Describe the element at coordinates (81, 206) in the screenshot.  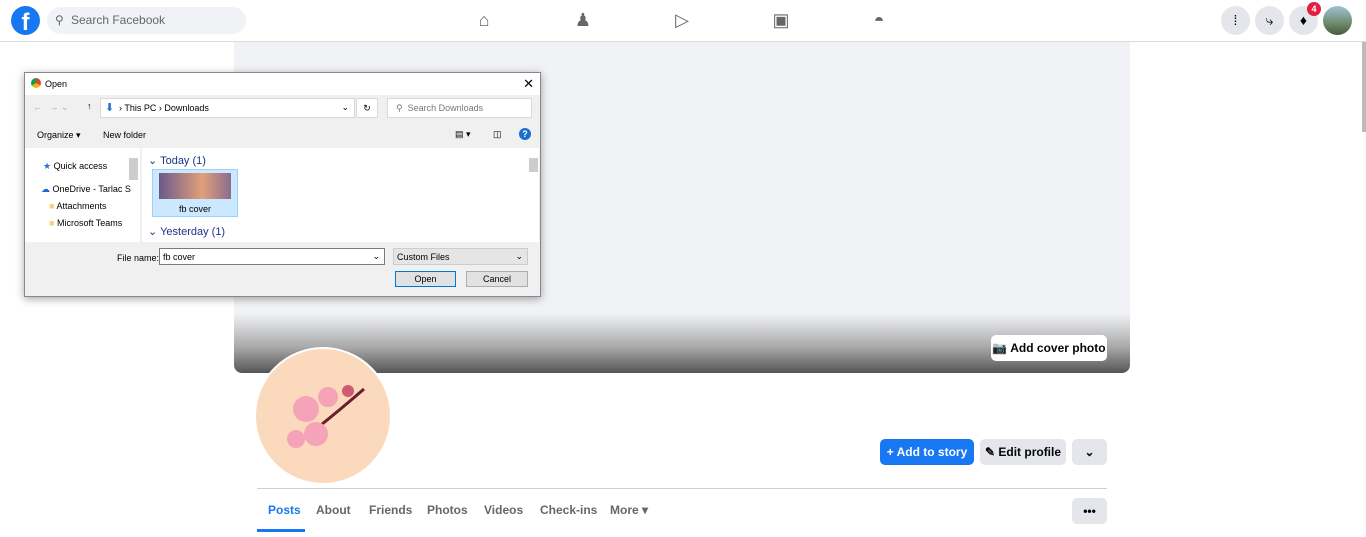
I see `nav-label: Attachments` at that location.